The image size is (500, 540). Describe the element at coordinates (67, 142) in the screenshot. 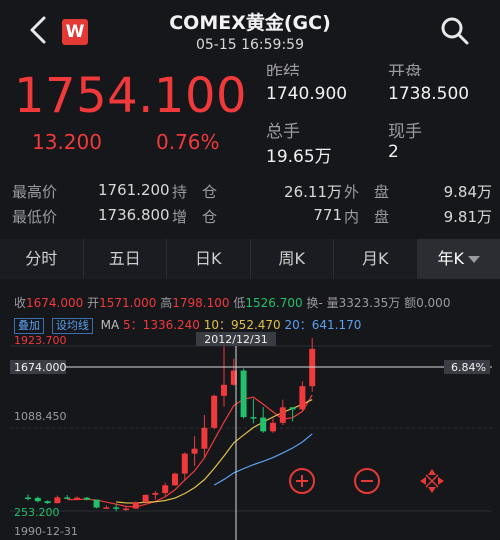

I see `price-change: 13.200` at that location.